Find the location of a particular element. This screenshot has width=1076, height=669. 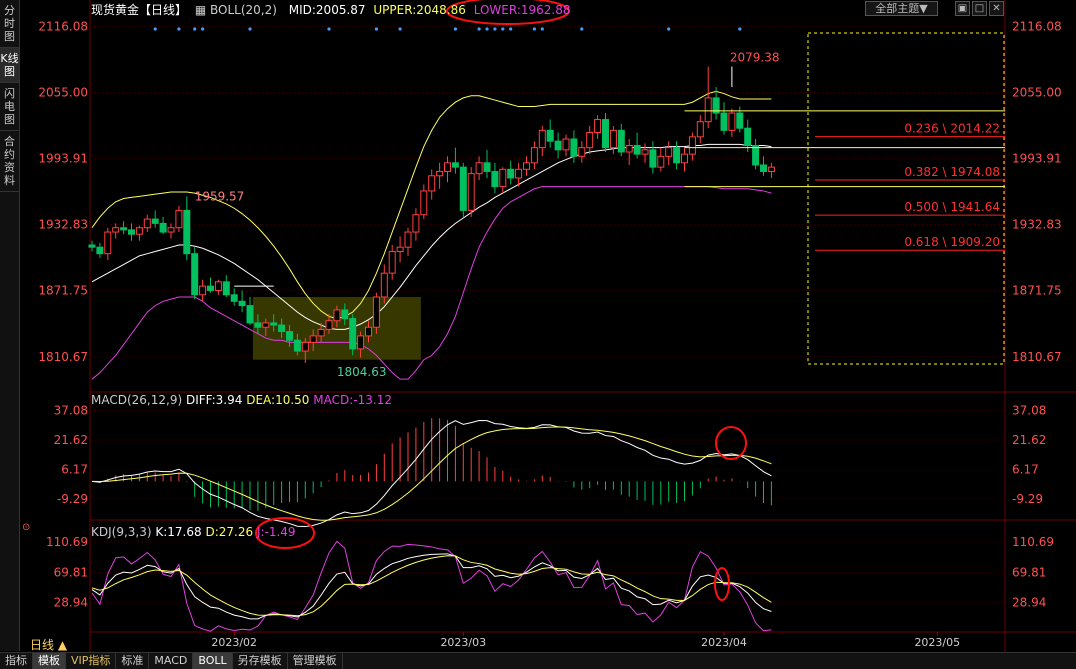

kdj-header: KDJ(9,3,3) K:17.68 D:27.26 J:-1.49 is located at coordinates (193, 532).